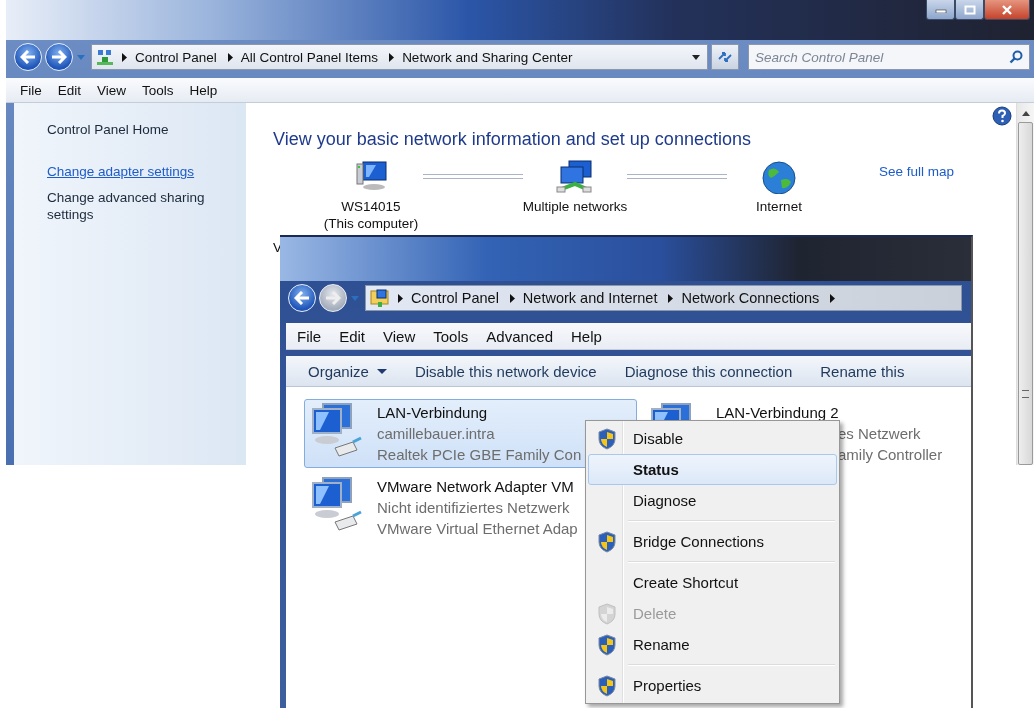 This screenshot has height=708, width=1034. Describe the element at coordinates (779, 206) in the screenshot. I see `network-map-label: Internet` at that location.